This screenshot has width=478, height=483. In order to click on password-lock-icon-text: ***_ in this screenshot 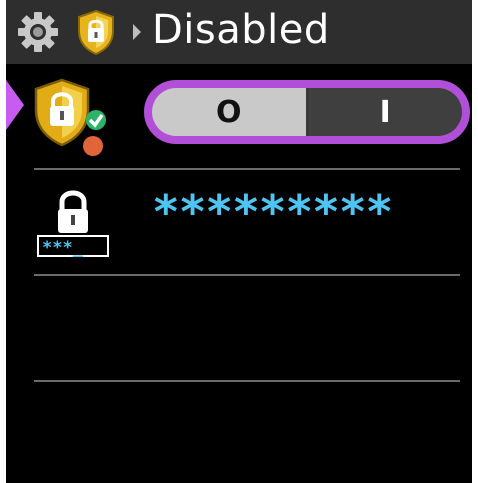, I will do `click(63, 248)`.